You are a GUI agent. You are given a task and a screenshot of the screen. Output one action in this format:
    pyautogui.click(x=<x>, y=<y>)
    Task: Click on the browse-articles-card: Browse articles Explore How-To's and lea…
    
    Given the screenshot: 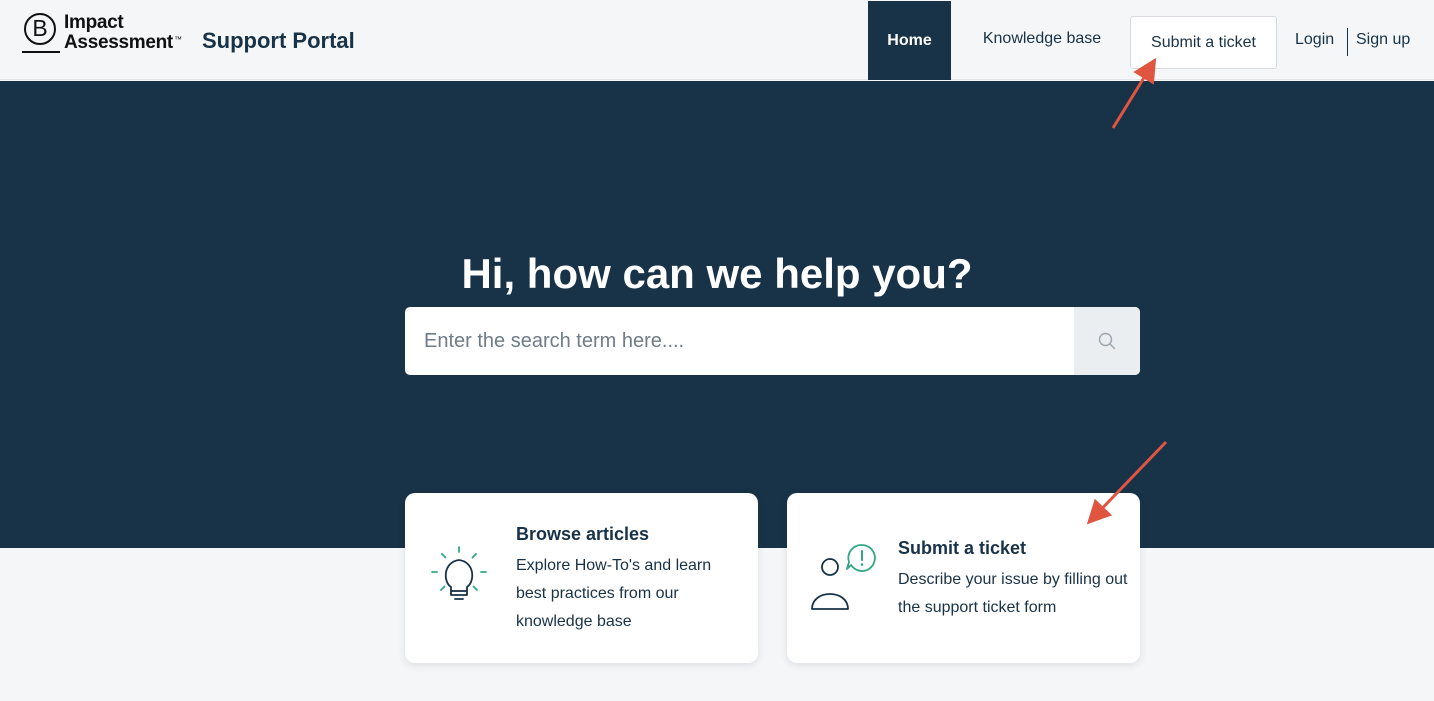 What is the action you would take?
    pyautogui.click(x=581, y=578)
    